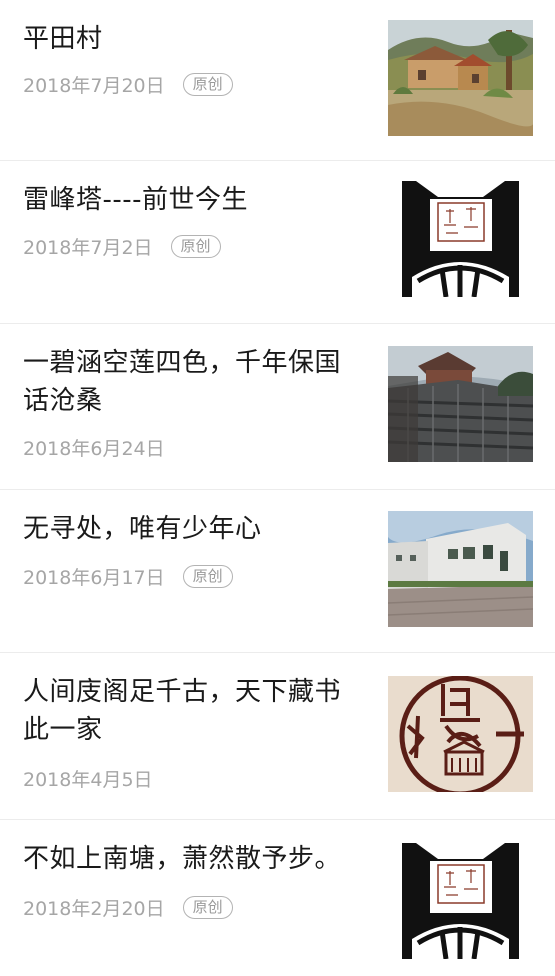  I want to click on article-date: 2018年7月2日, so click(88, 248).